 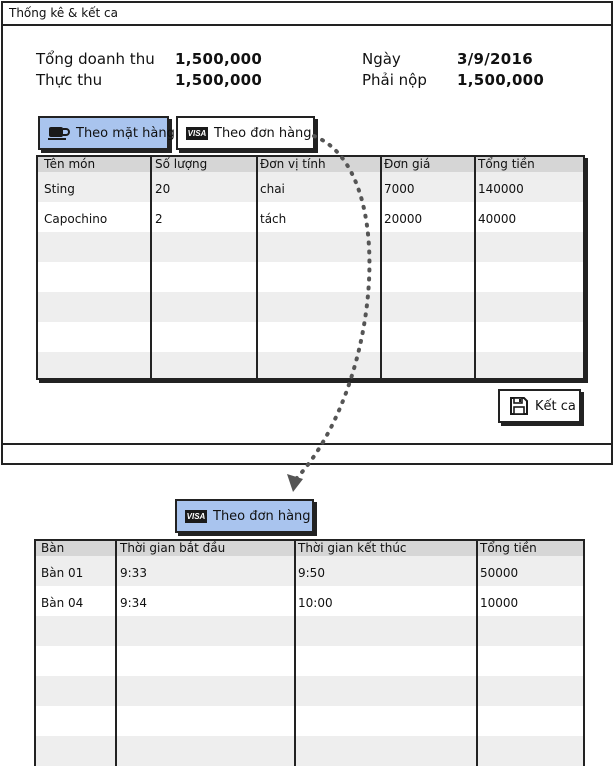 What do you see at coordinates (315, 603) in the screenshot?
I see `table-cell: 10:00` at bounding box center [315, 603].